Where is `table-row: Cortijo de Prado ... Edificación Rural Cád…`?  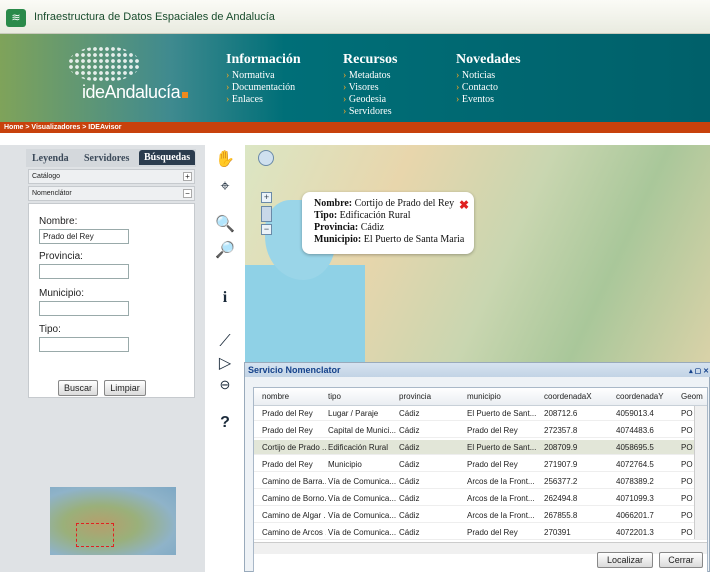
table-row: Cortijo de Prado ... Edificación Rural Cád… is located at coordinates (480, 447).